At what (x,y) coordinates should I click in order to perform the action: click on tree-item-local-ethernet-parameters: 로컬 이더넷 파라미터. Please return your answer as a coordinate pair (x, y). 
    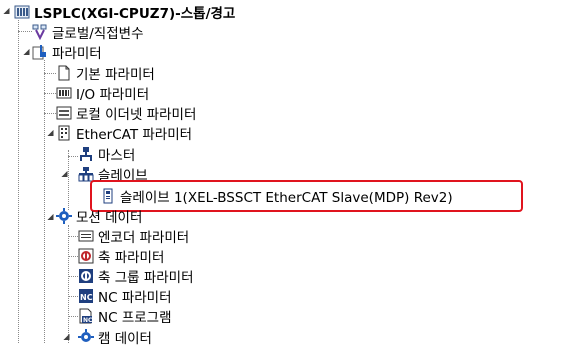
    Looking at the image, I should click on (126, 113).